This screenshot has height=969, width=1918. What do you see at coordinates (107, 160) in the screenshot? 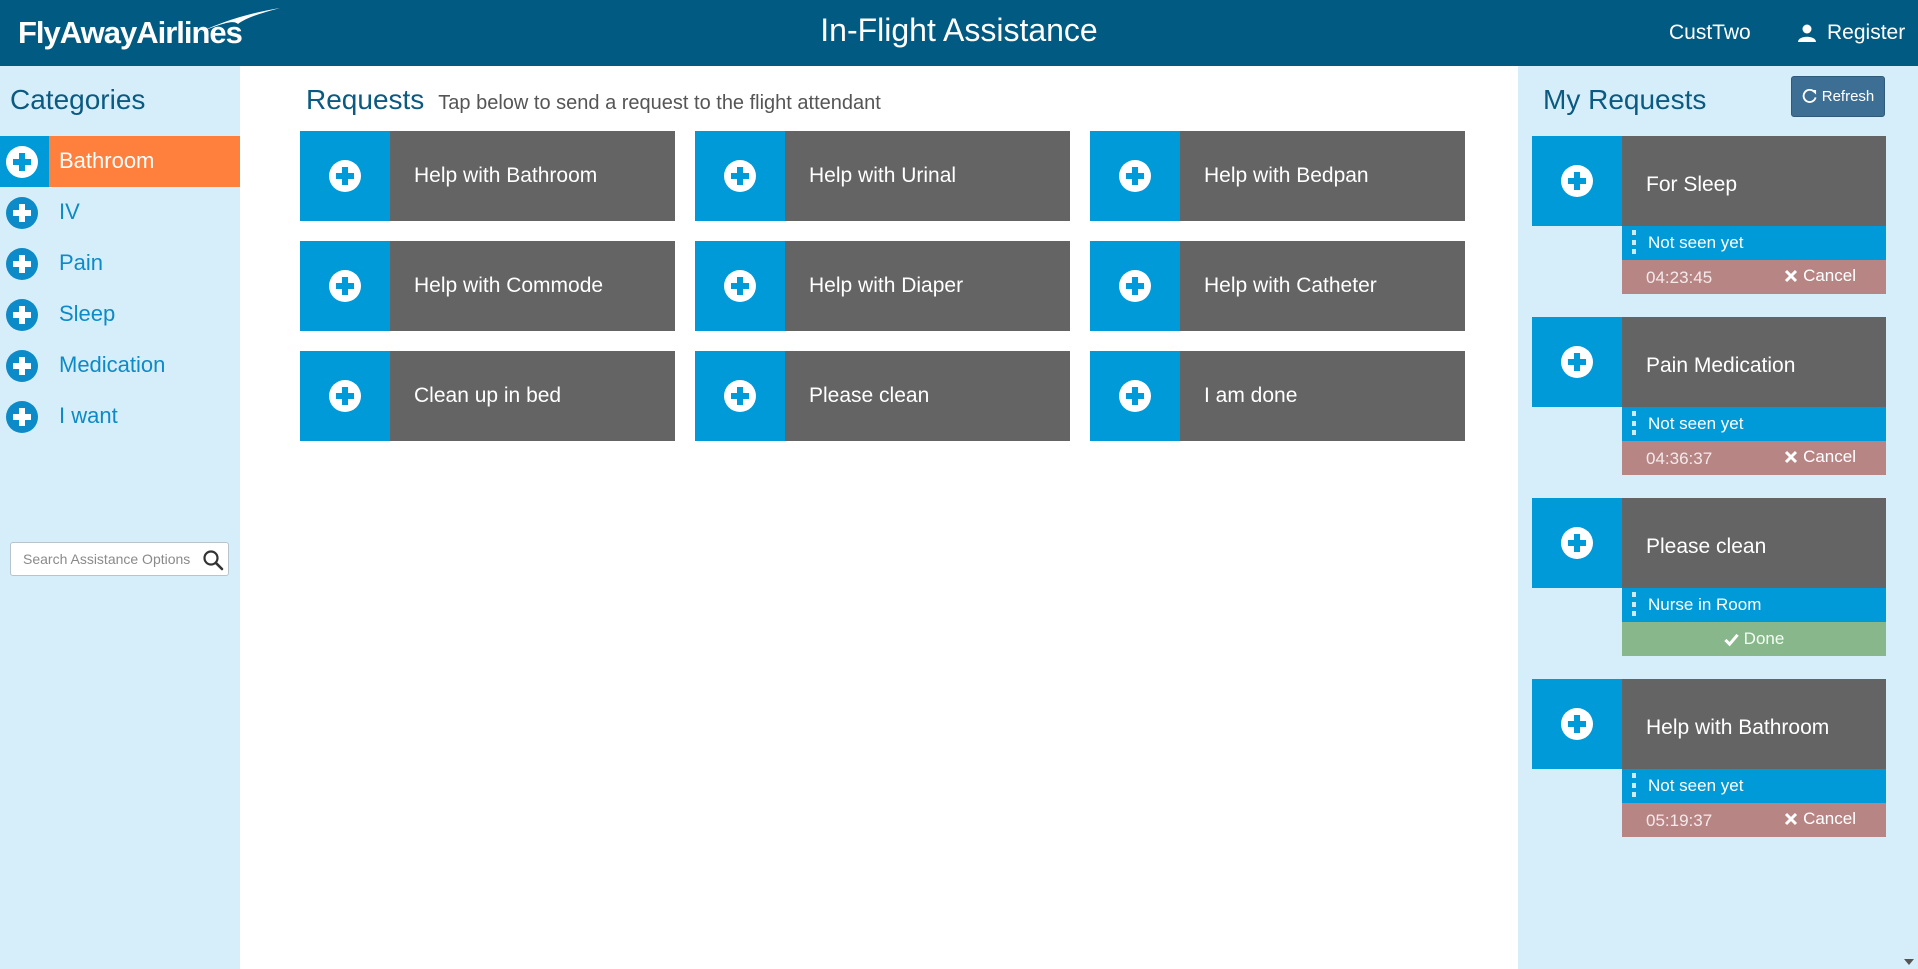
I see `category-label: Bathroom` at bounding box center [107, 160].